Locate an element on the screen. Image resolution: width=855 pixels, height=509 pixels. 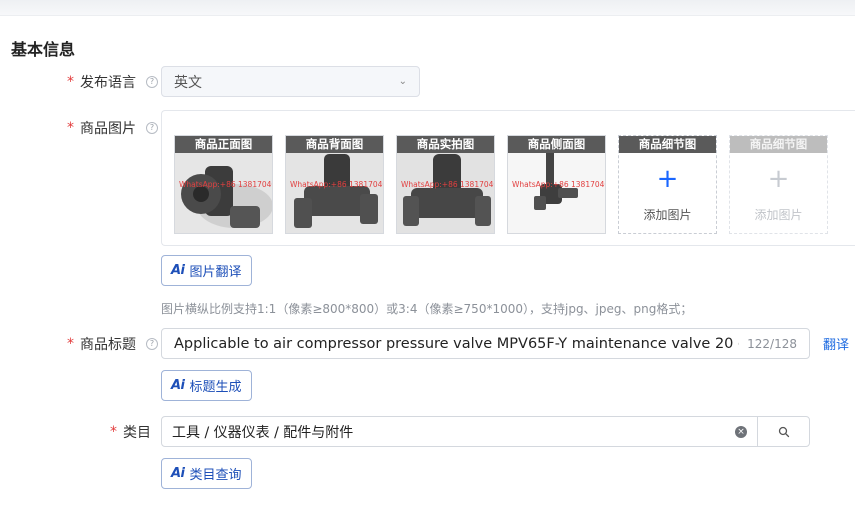
category-search-button is located at coordinates (783, 431).